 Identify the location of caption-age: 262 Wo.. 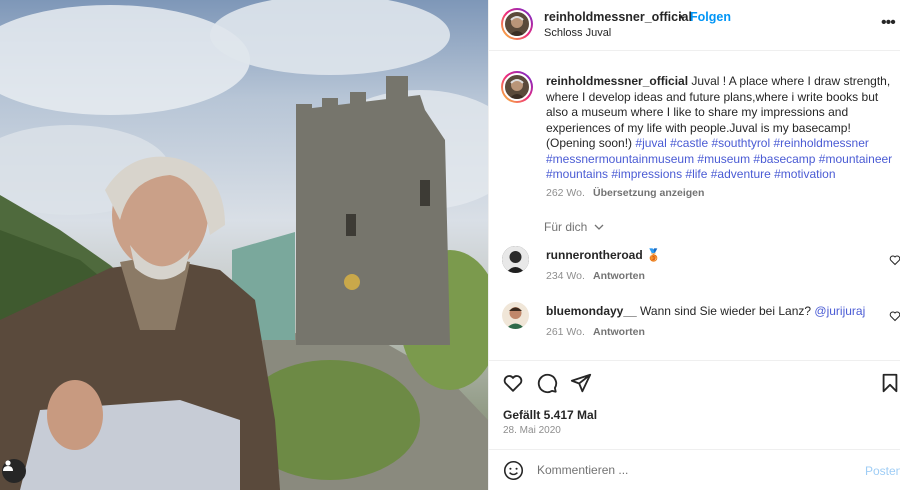
(565, 193).